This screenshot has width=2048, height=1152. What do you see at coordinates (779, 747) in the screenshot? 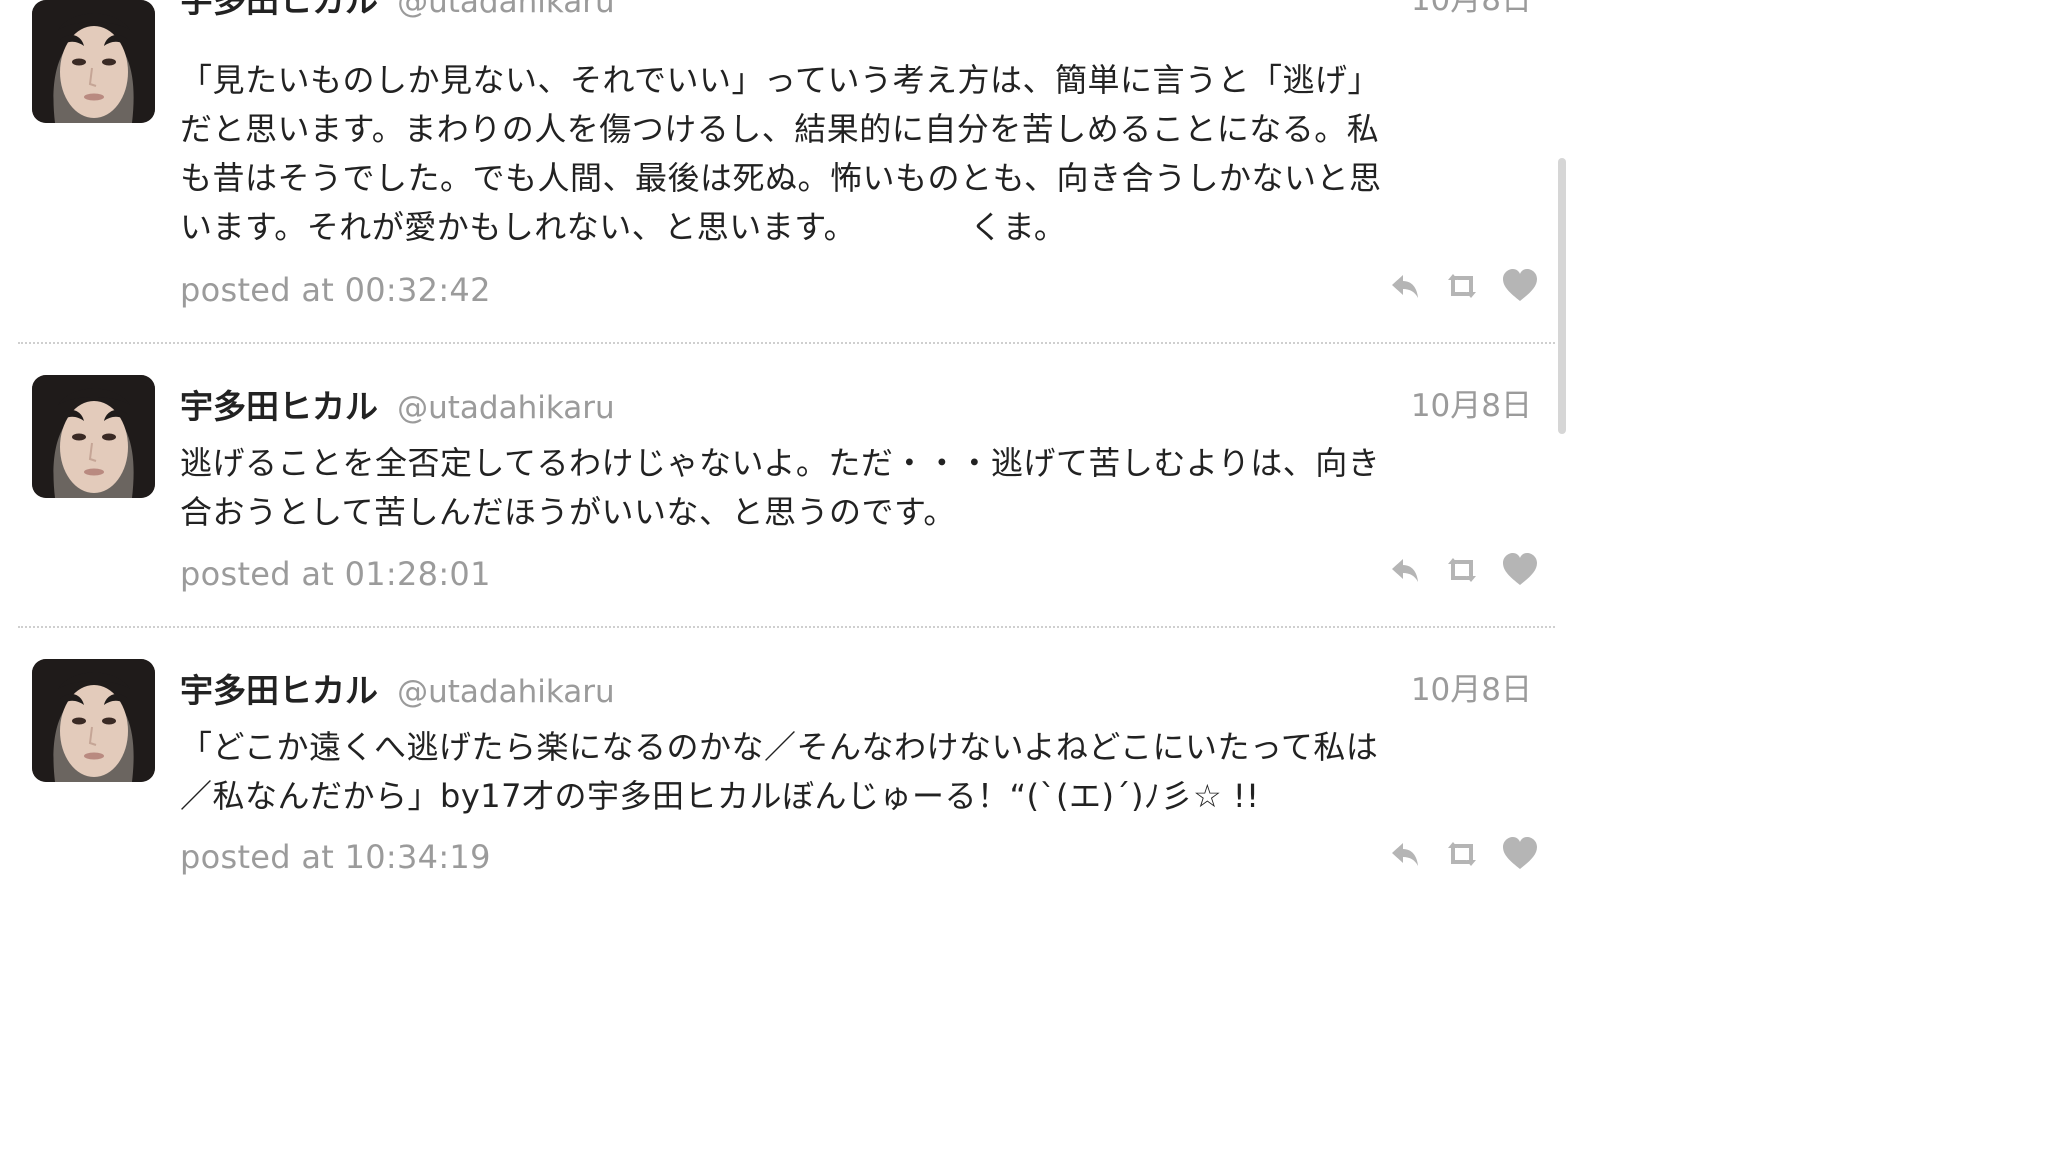
I see `tweet-text-line: 「どこか遠くへ逃げたら楽になるのかな／そんなわけないよねどこにいたって私は` at bounding box center [779, 747].